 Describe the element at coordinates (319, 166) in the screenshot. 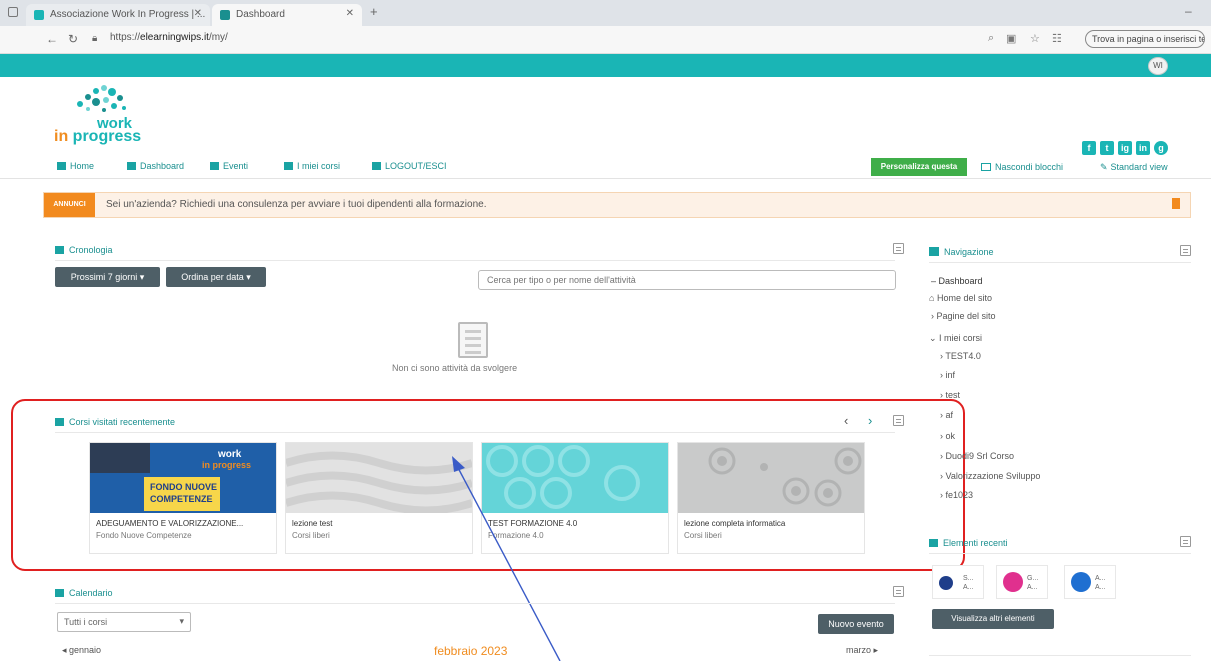

I see `nav-label: I miei corsi` at that location.